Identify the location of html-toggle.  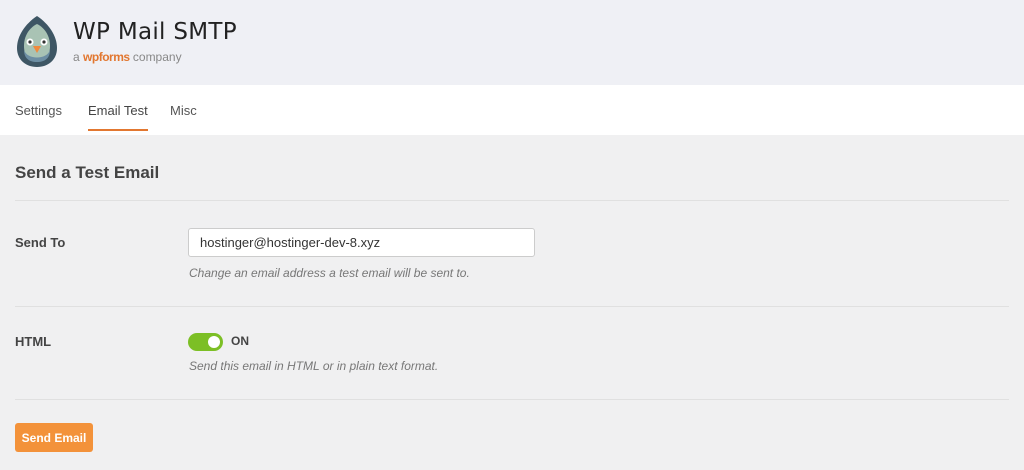
(205, 342).